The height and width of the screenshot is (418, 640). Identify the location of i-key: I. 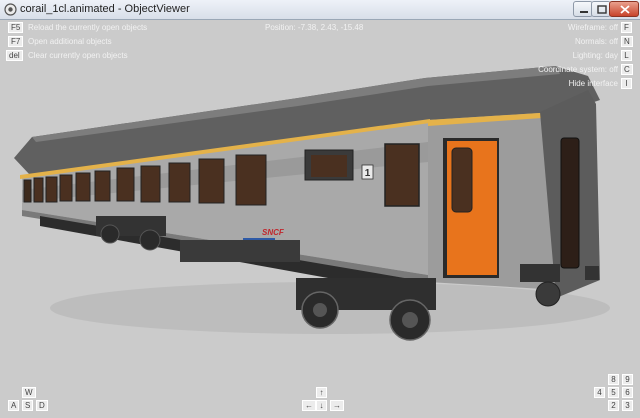
(626, 83).